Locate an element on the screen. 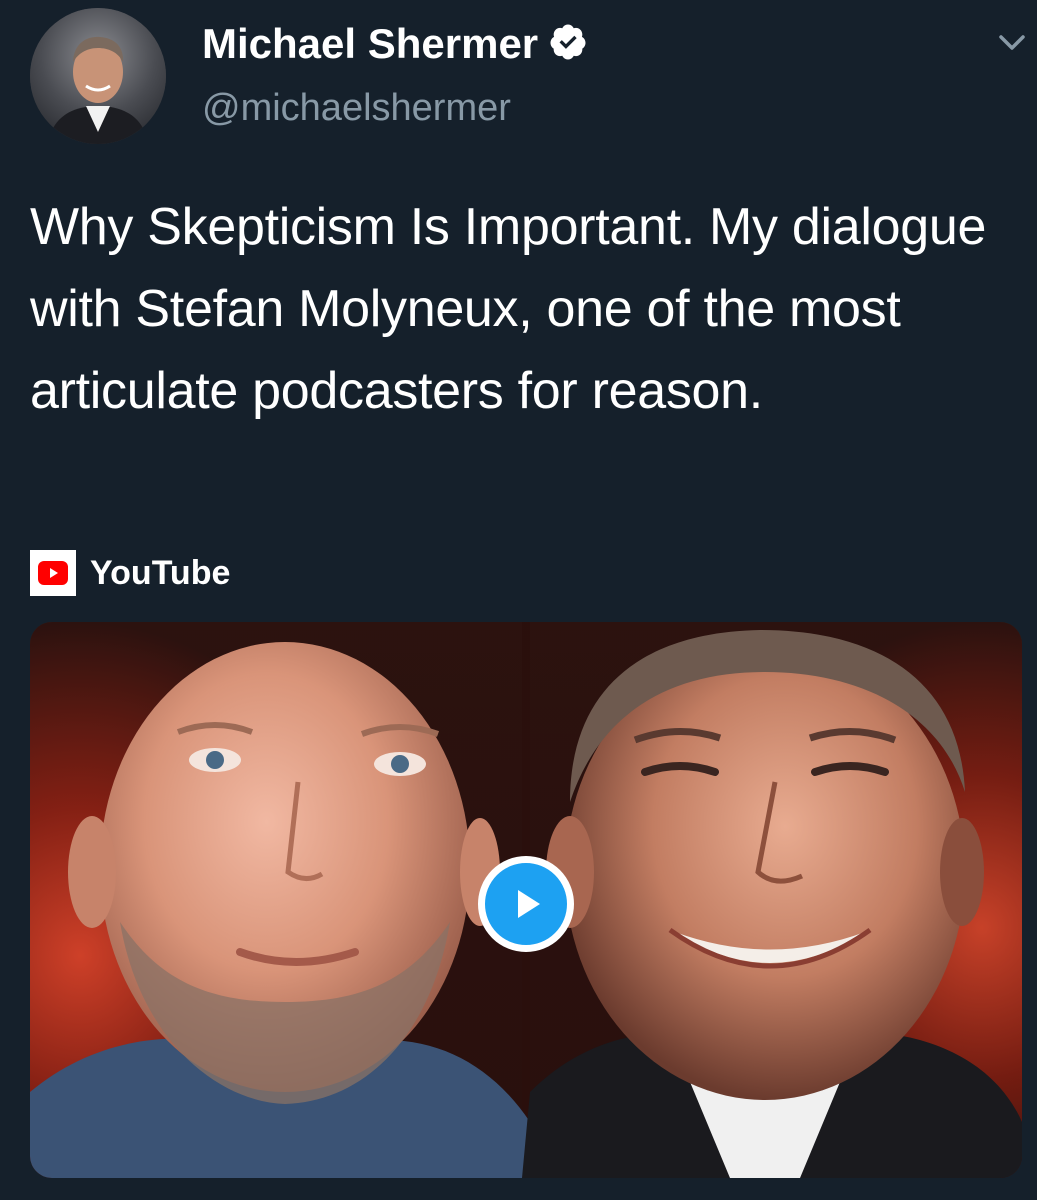 This screenshot has height=1200, width=1037. play-button is located at coordinates (526, 904).